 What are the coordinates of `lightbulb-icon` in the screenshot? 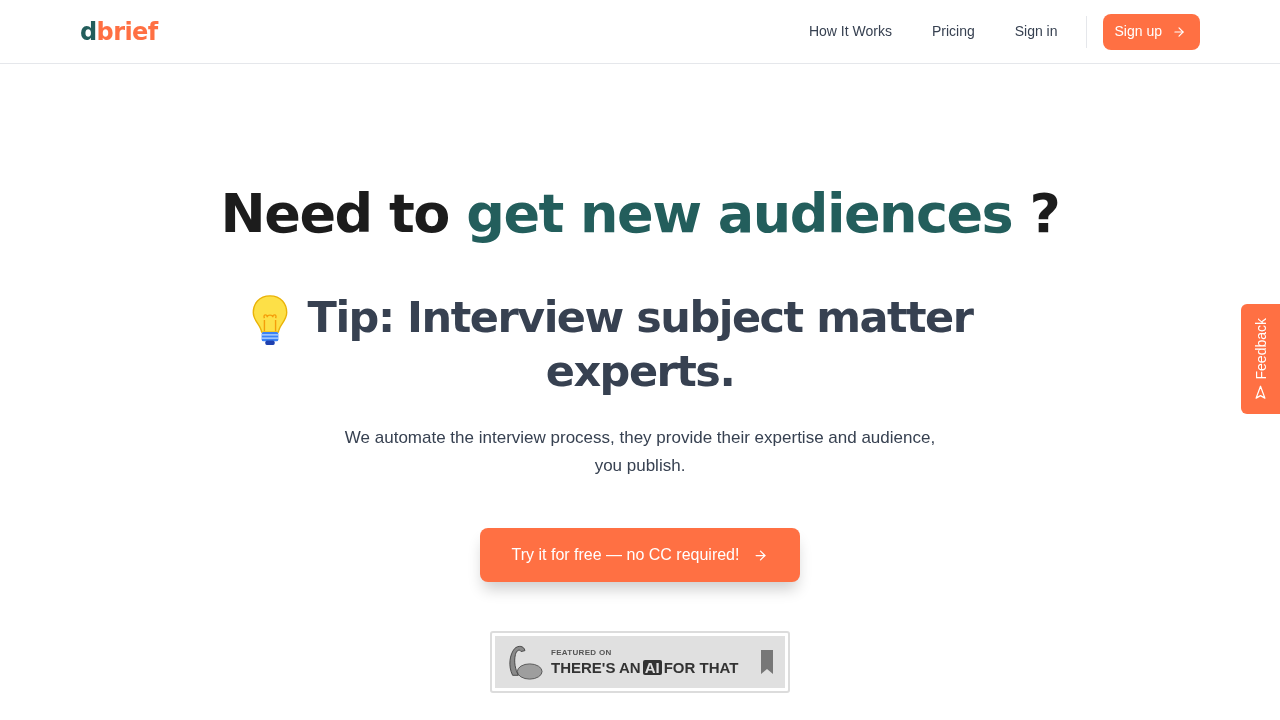 It's located at (270, 320).